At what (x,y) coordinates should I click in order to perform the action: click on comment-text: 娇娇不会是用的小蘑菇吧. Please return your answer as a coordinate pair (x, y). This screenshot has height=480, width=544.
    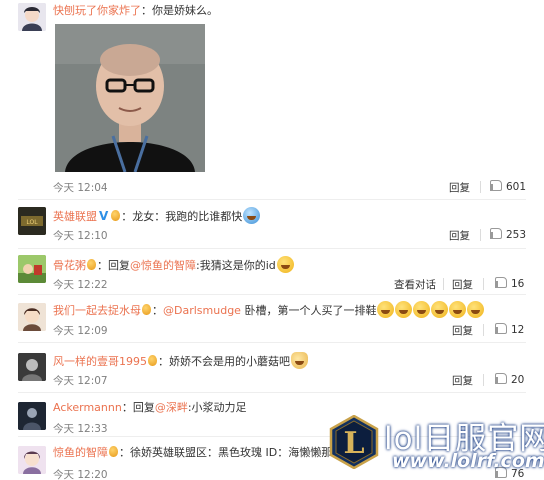
    Looking at the image, I should click on (229, 361).